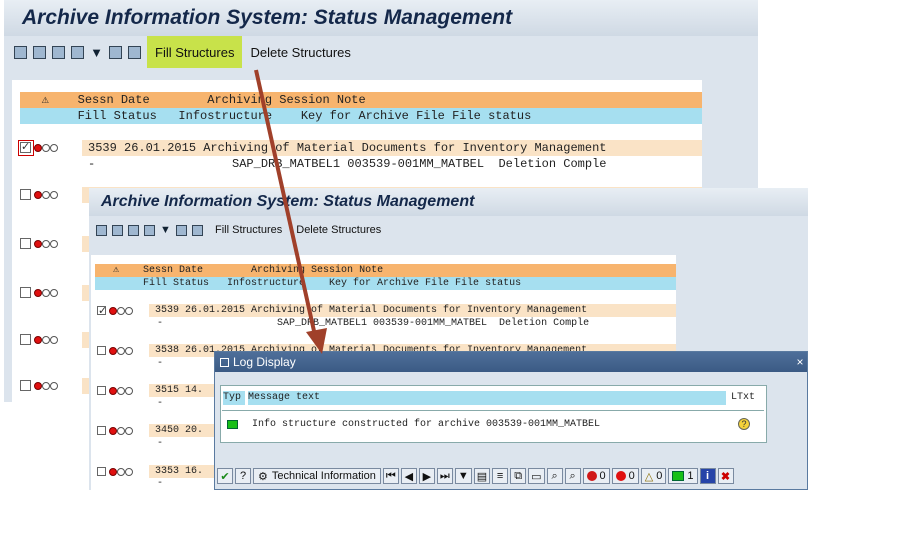 Image resolution: width=900 pixels, height=551 pixels. Describe the element at coordinates (184, 484) in the screenshot. I see `front-row-5-line-2: -` at that location.